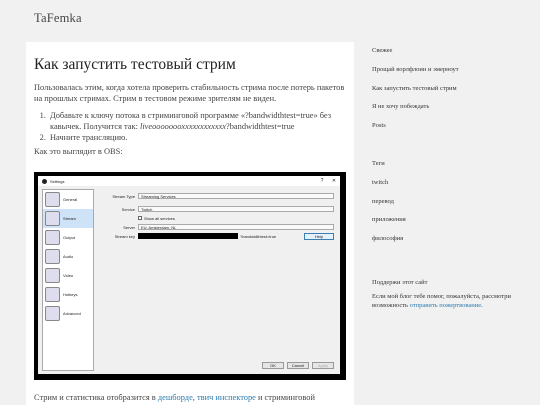 Image resolution: width=540 pixels, height=405 pixels. Describe the element at coordinates (44, 181) in the screenshot. I see `obs-logo-icon` at that location.